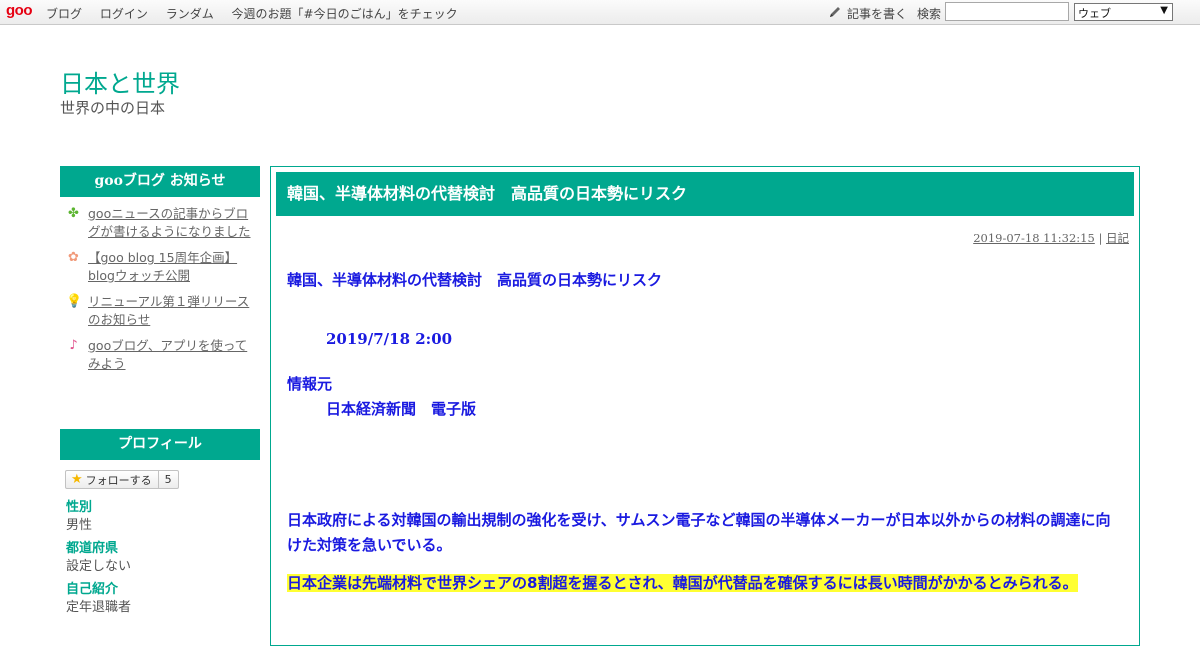 The height and width of the screenshot is (646, 1200). I want to click on profile-key-prefecture: 都道府県, so click(92, 548).